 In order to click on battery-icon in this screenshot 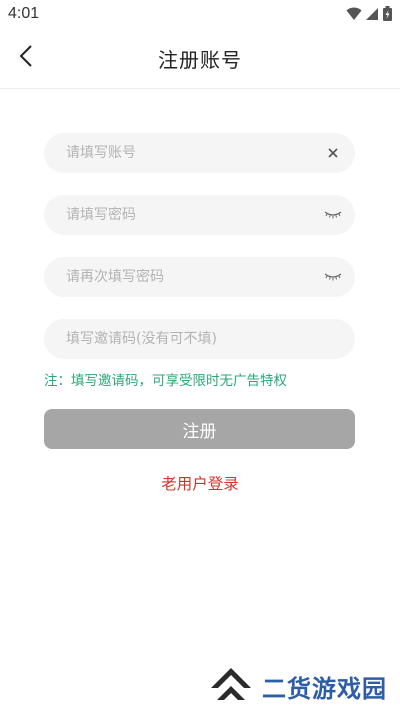, I will do `click(387, 13)`.